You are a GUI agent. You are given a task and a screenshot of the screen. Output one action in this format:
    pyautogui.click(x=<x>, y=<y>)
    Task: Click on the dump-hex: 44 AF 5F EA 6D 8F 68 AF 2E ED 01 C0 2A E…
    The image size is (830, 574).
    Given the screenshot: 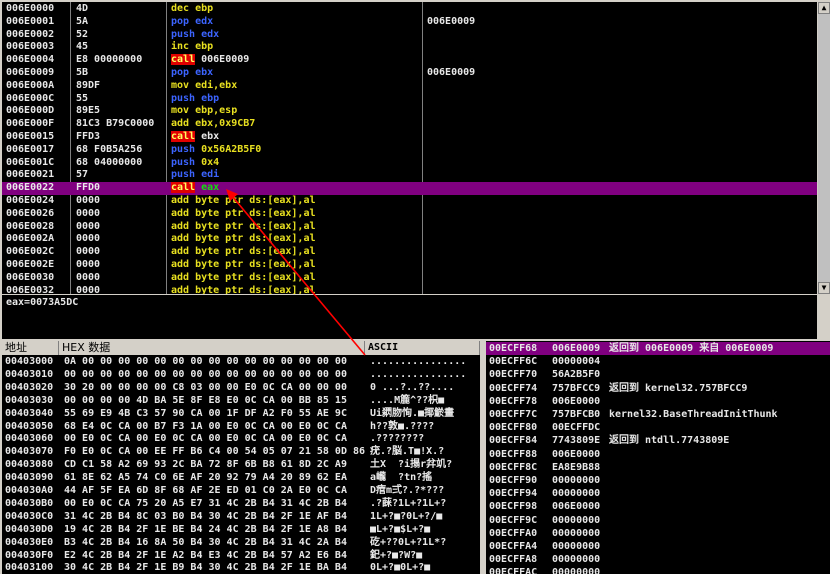 What is the action you would take?
    pyautogui.click(x=205, y=490)
    